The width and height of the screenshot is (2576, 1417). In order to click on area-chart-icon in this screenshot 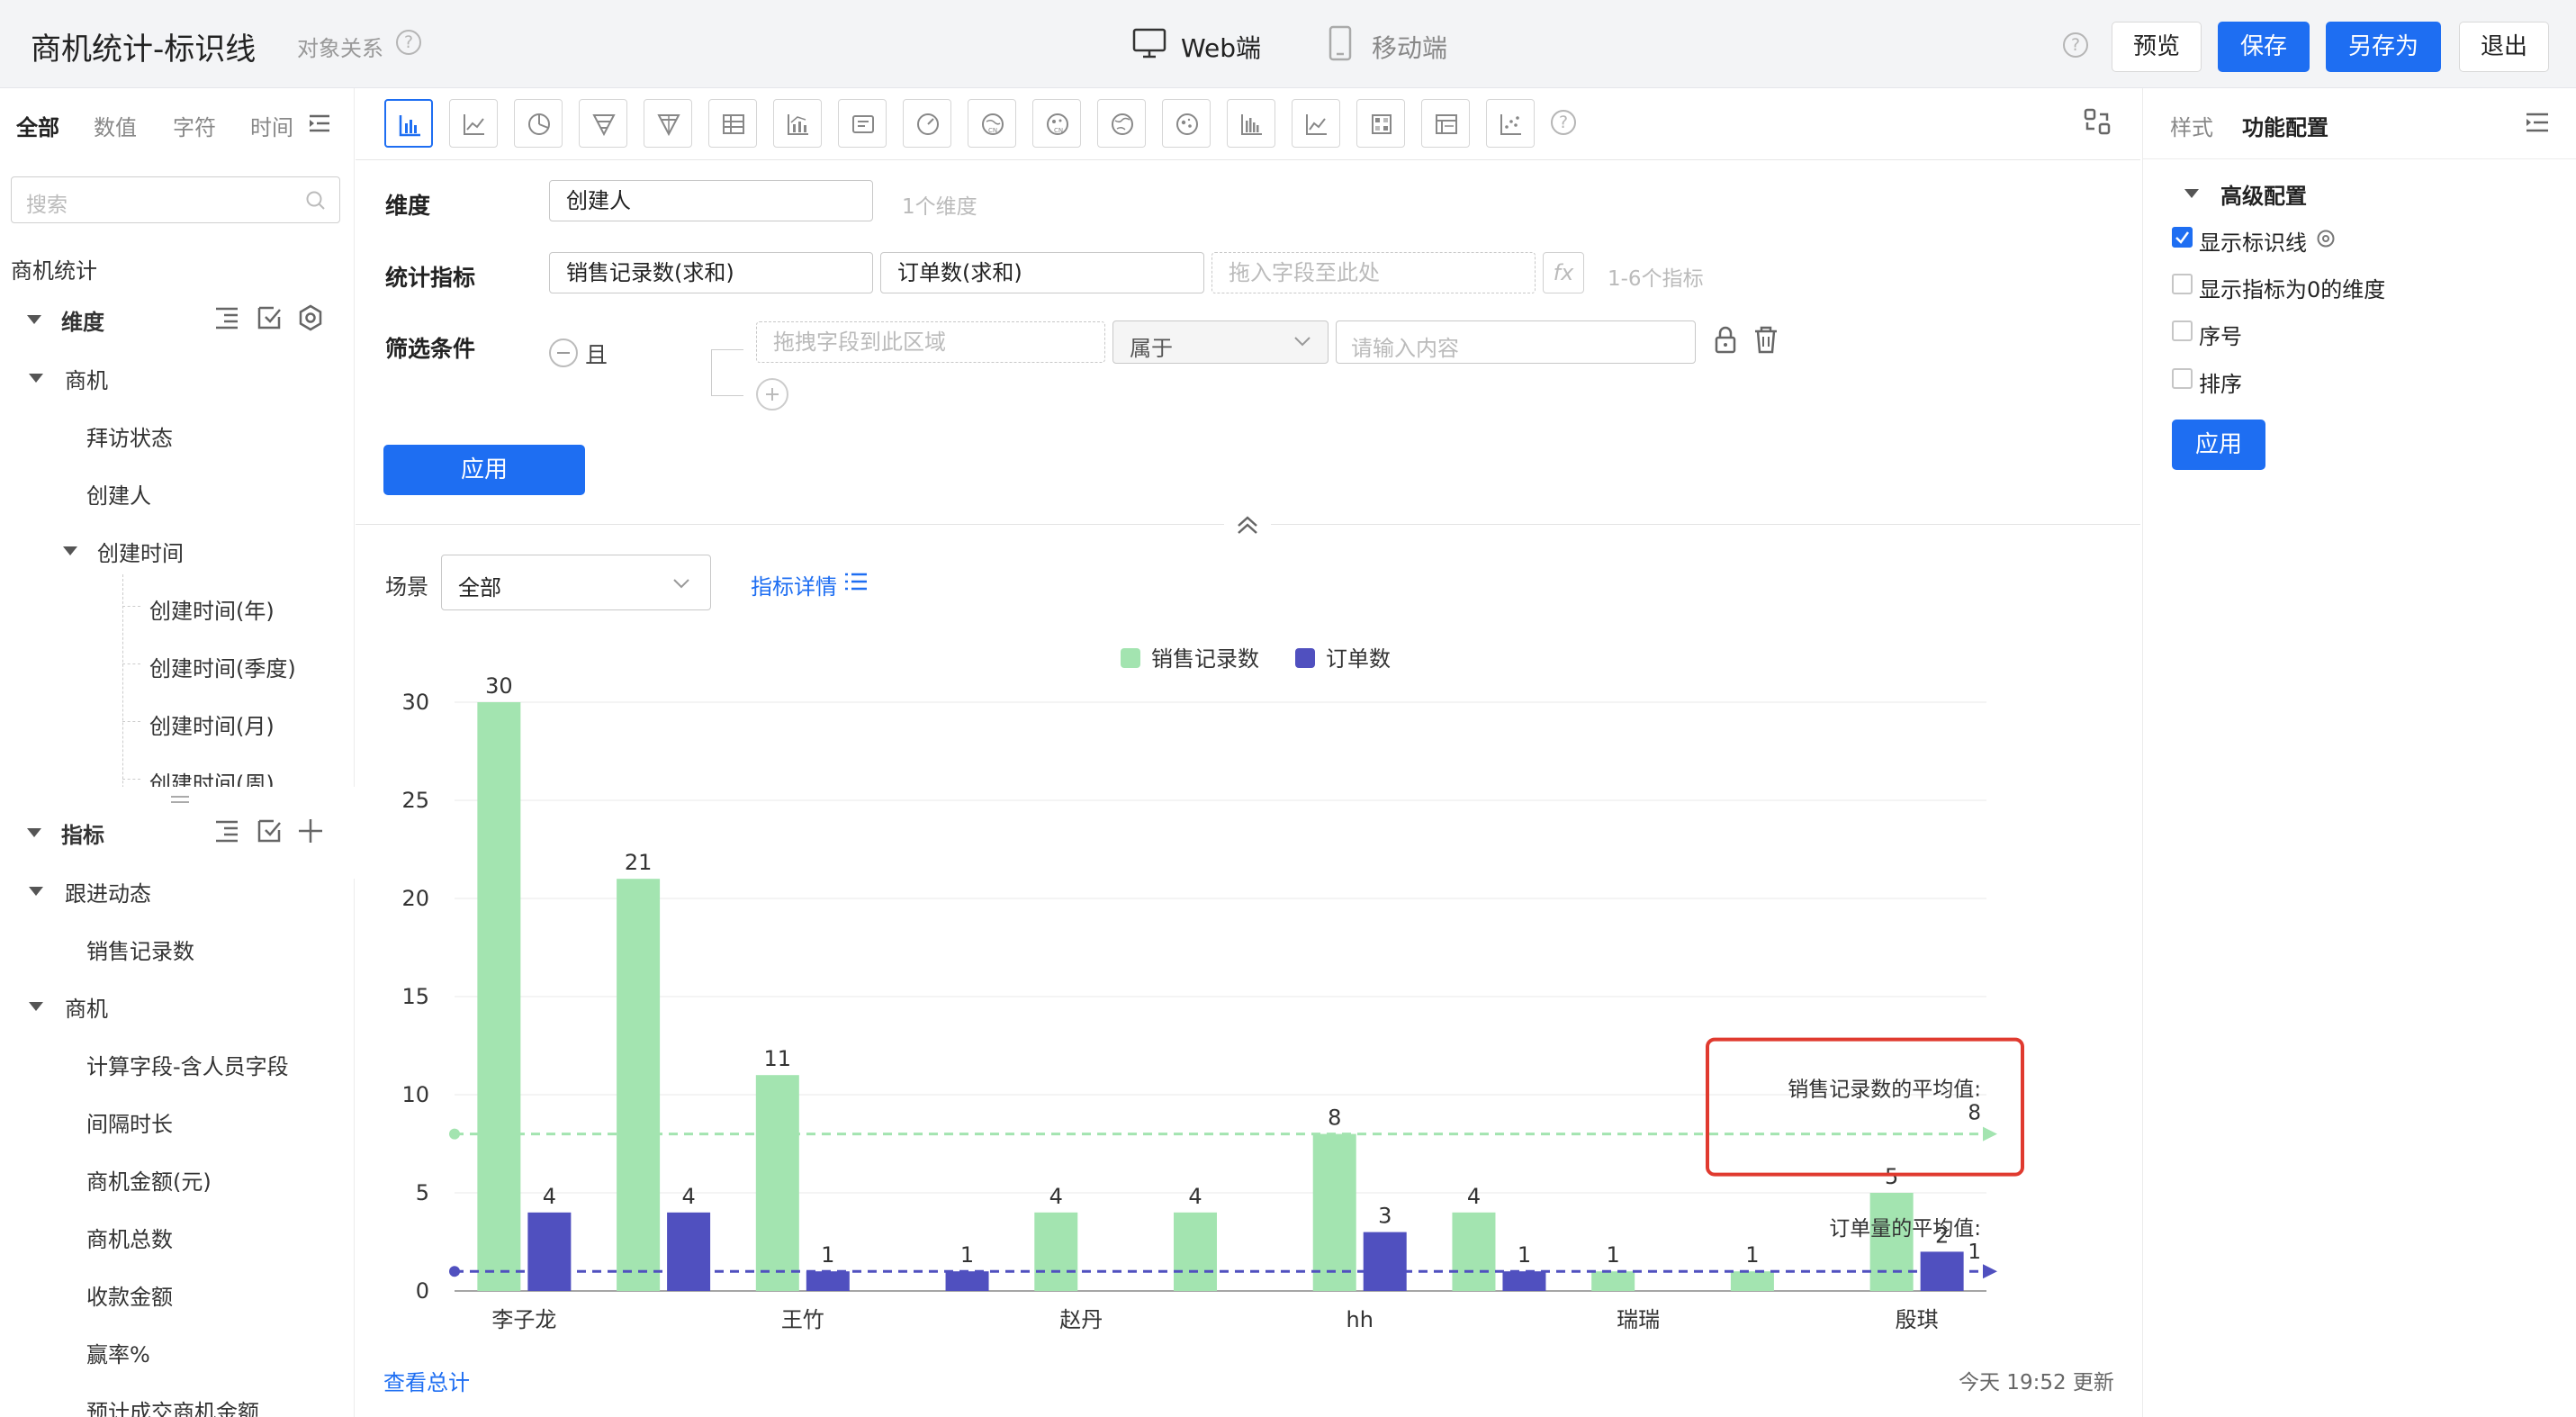, I will do `click(1316, 123)`.